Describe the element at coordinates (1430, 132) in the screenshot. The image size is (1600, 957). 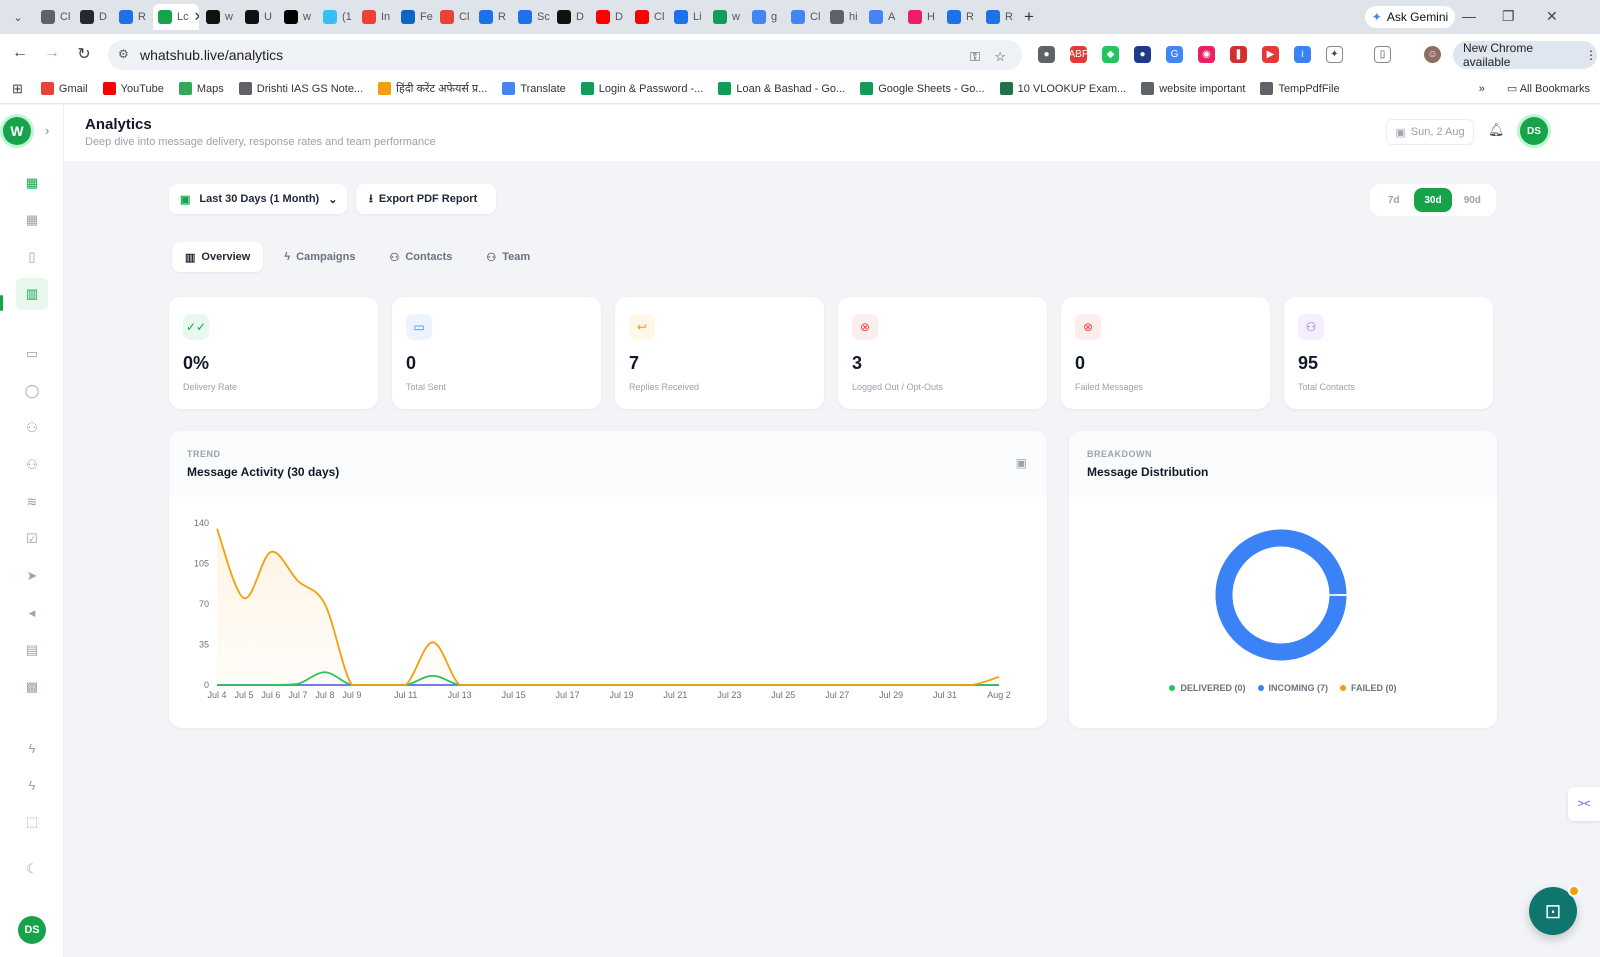
I see `date-display: ▣ Sun, 2 Aug` at that location.